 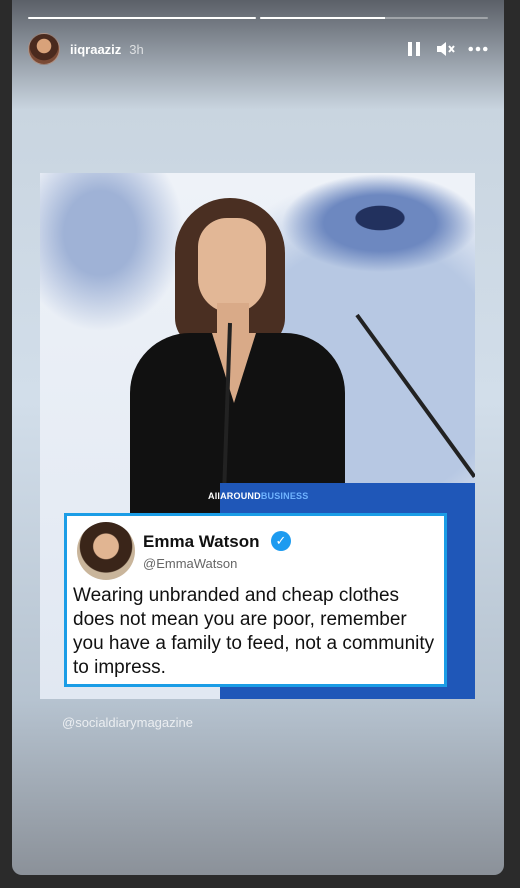 I want to click on story-header: iiqraaziz 3h, so click(x=258, y=49).